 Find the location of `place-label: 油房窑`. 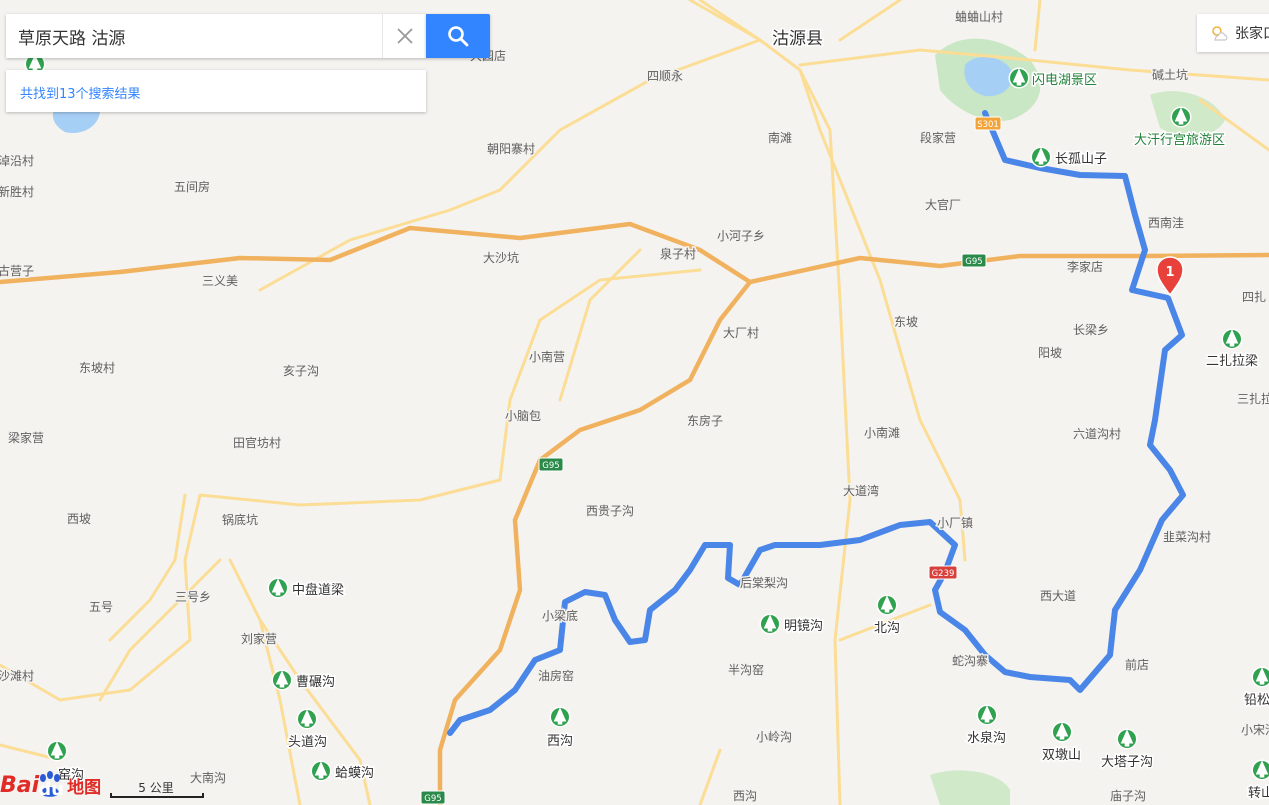

place-label: 油房窑 is located at coordinates (556, 675).